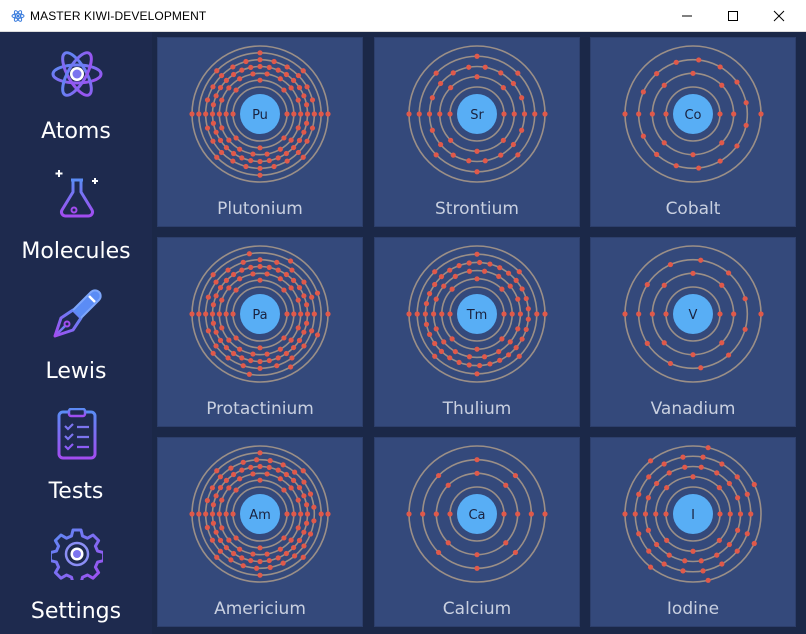 Image resolution: width=806 pixels, height=634 pixels. I want to click on sidebar-item-lewis: Lewis, so click(76, 332).